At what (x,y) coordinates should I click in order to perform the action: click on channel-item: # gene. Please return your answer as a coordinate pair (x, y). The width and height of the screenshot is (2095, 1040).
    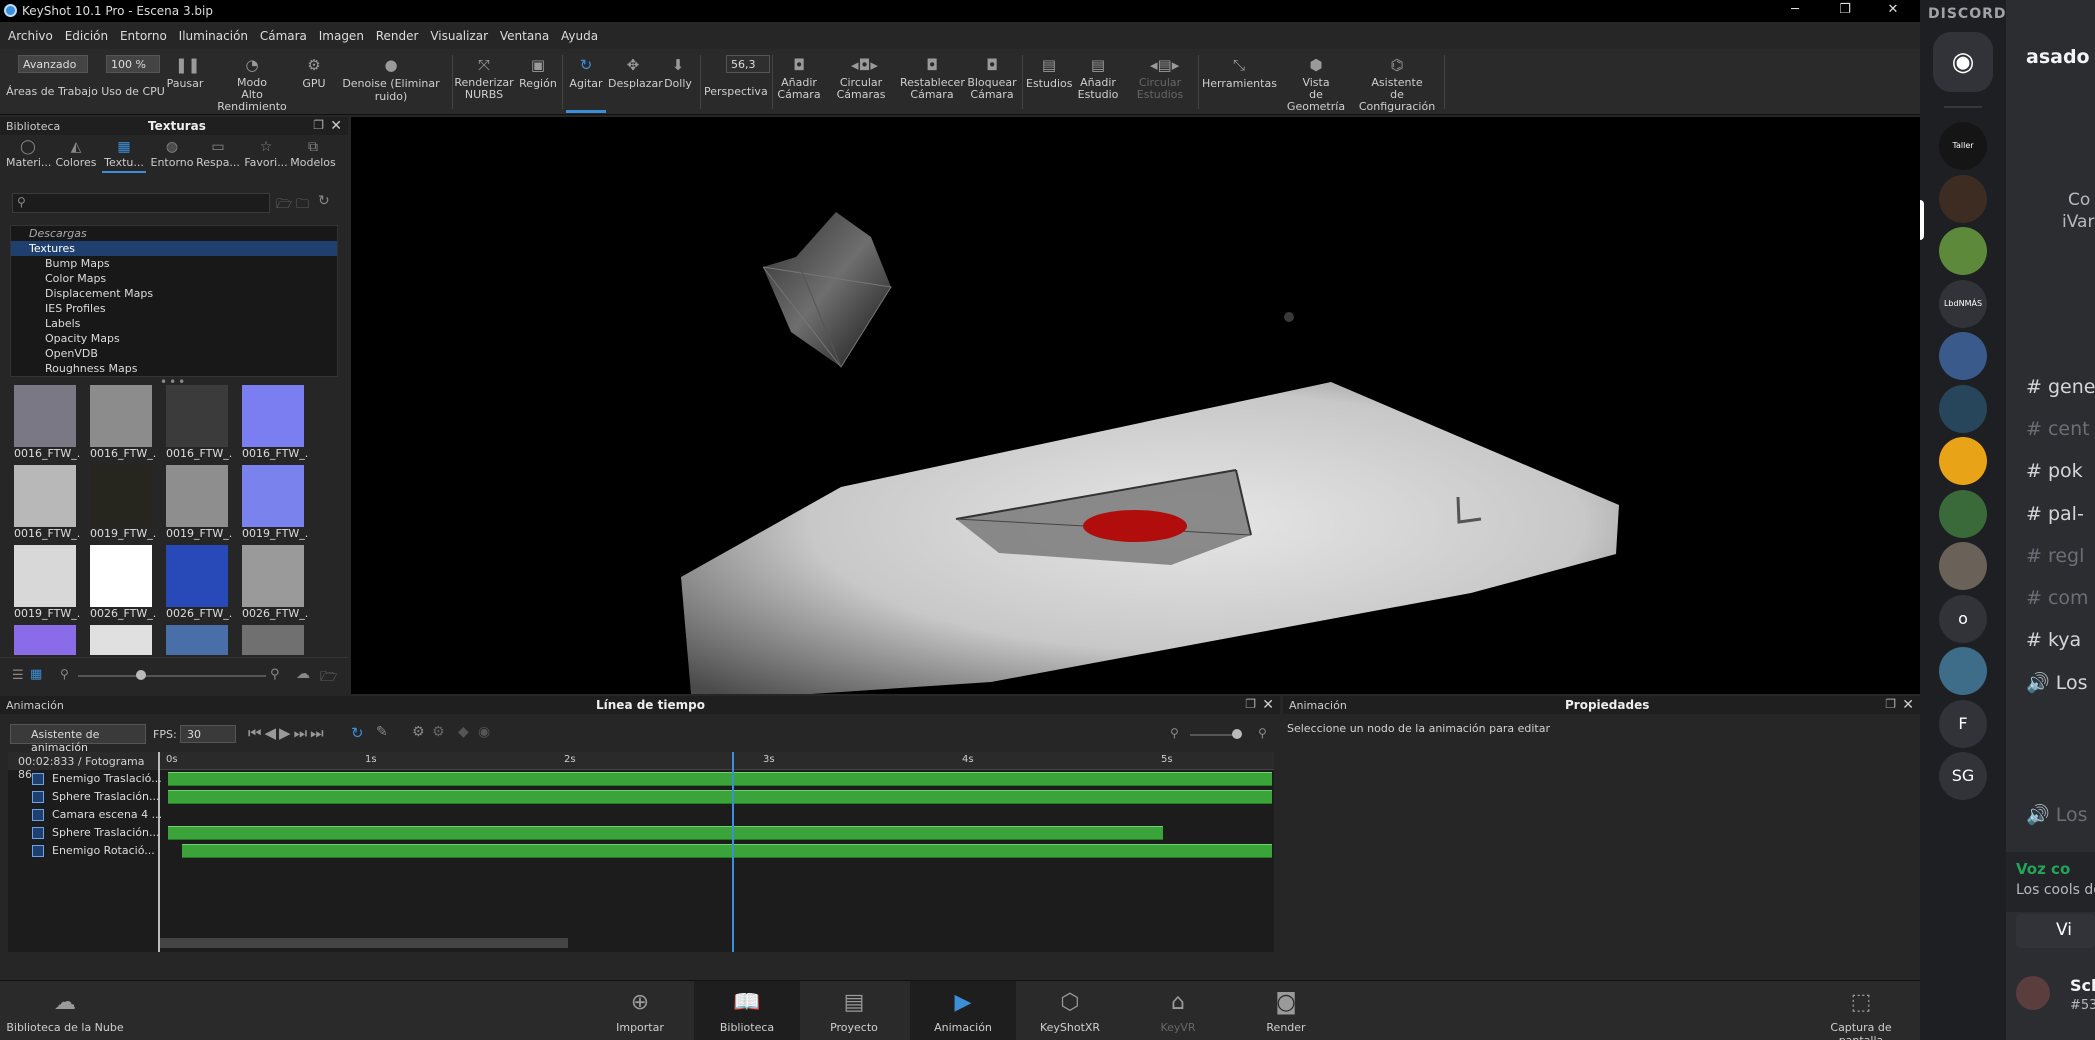
    Looking at the image, I should click on (2060, 387).